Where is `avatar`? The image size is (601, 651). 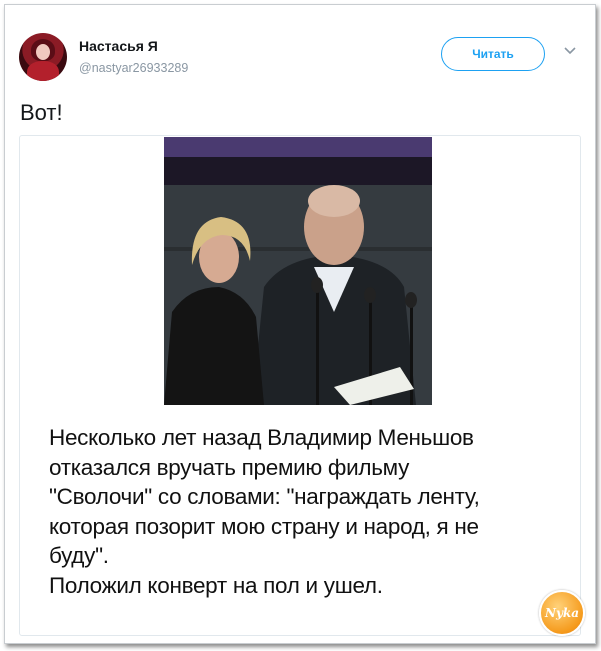
avatar is located at coordinates (43, 57).